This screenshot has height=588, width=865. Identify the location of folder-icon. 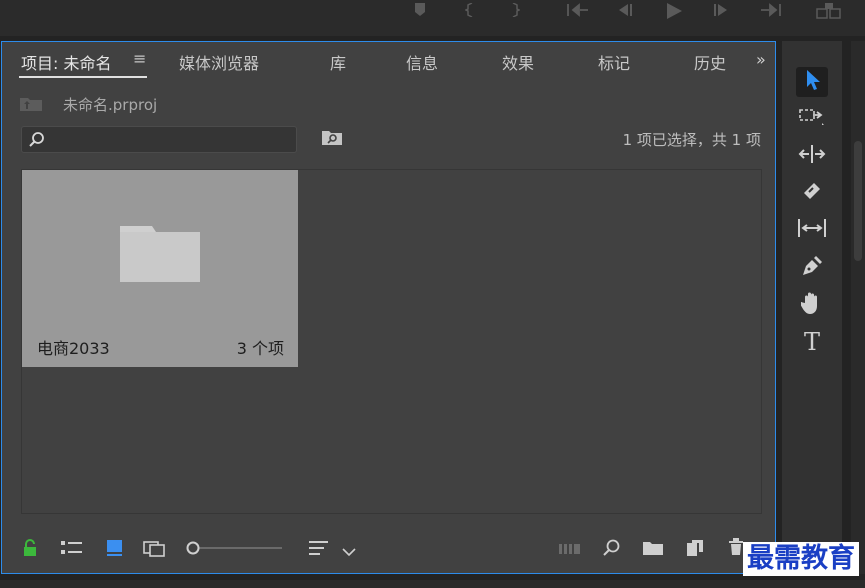
(160, 253).